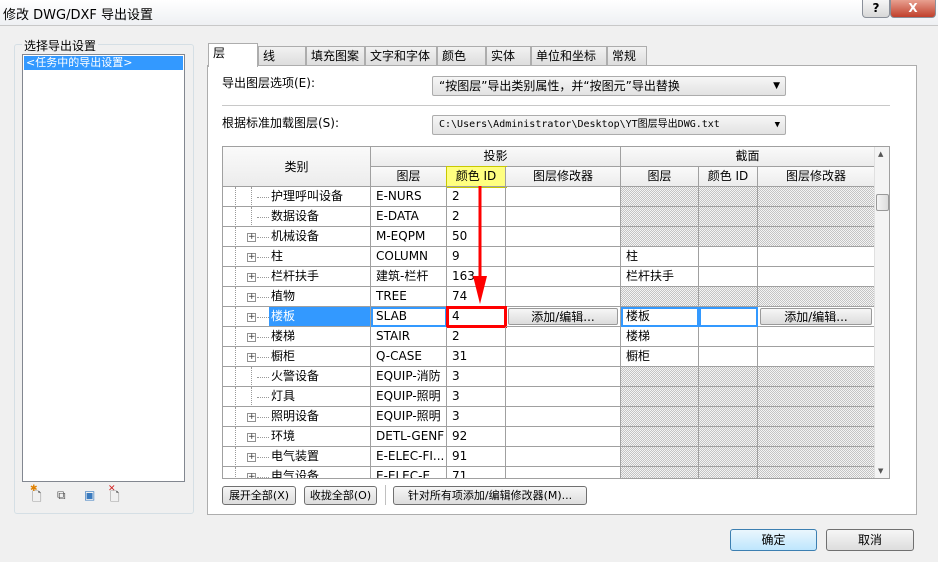  Describe the element at coordinates (409, 472) in the screenshot. I see `layer-cell: E-ELEC-E` at that location.